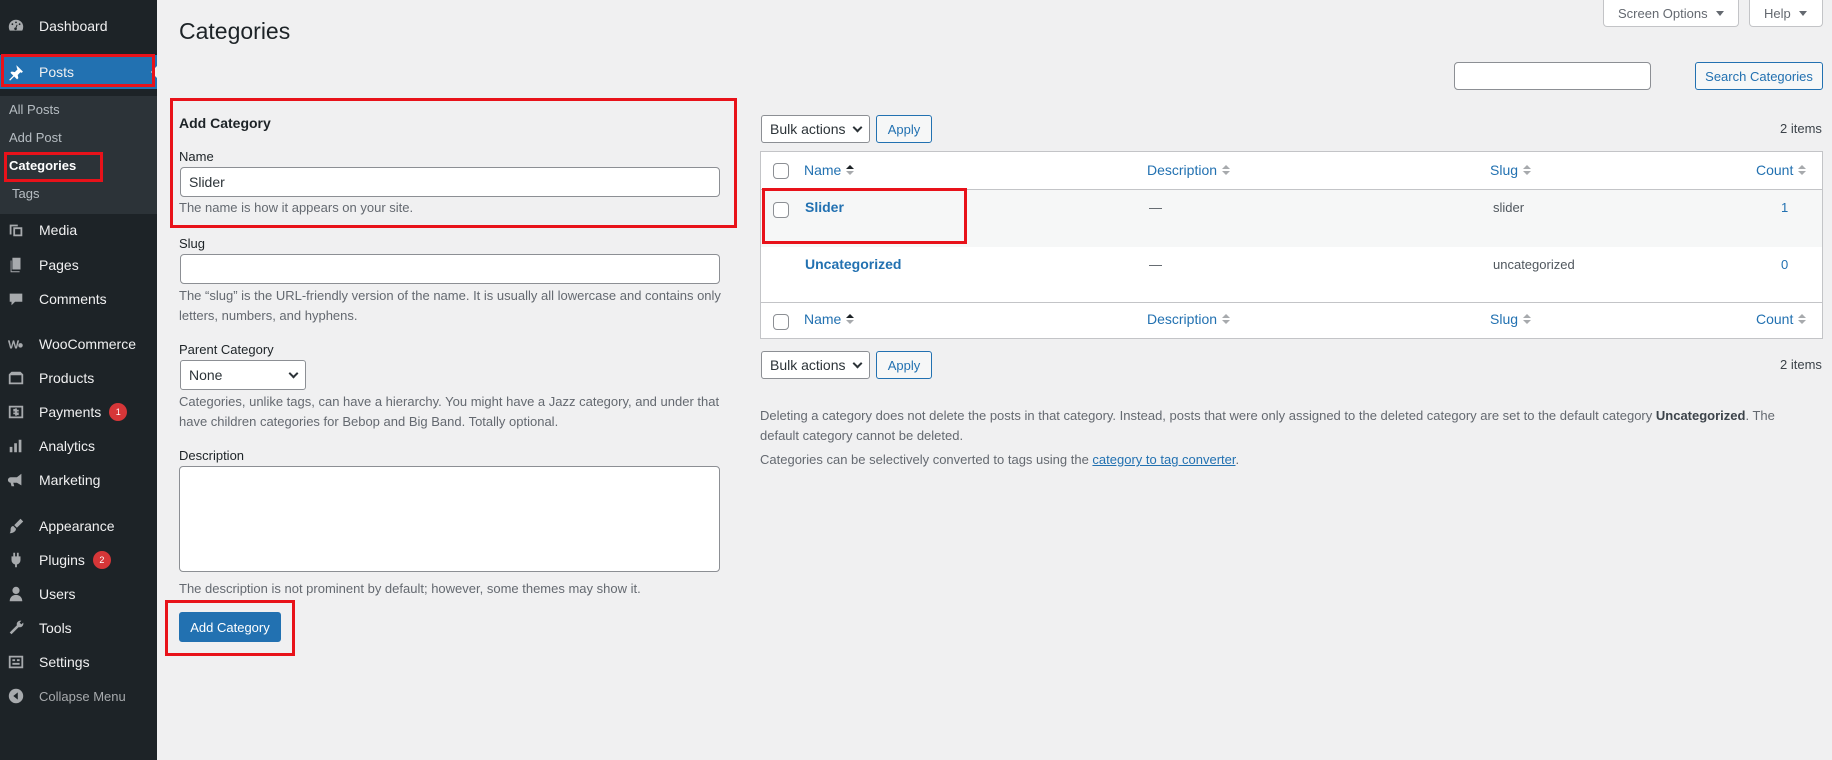 The height and width of the screenshot is (760, 1832). What do you see at coordinates (16, 662) in the screenshot?
I see `settings-icon` at bounding box center [16, 662].